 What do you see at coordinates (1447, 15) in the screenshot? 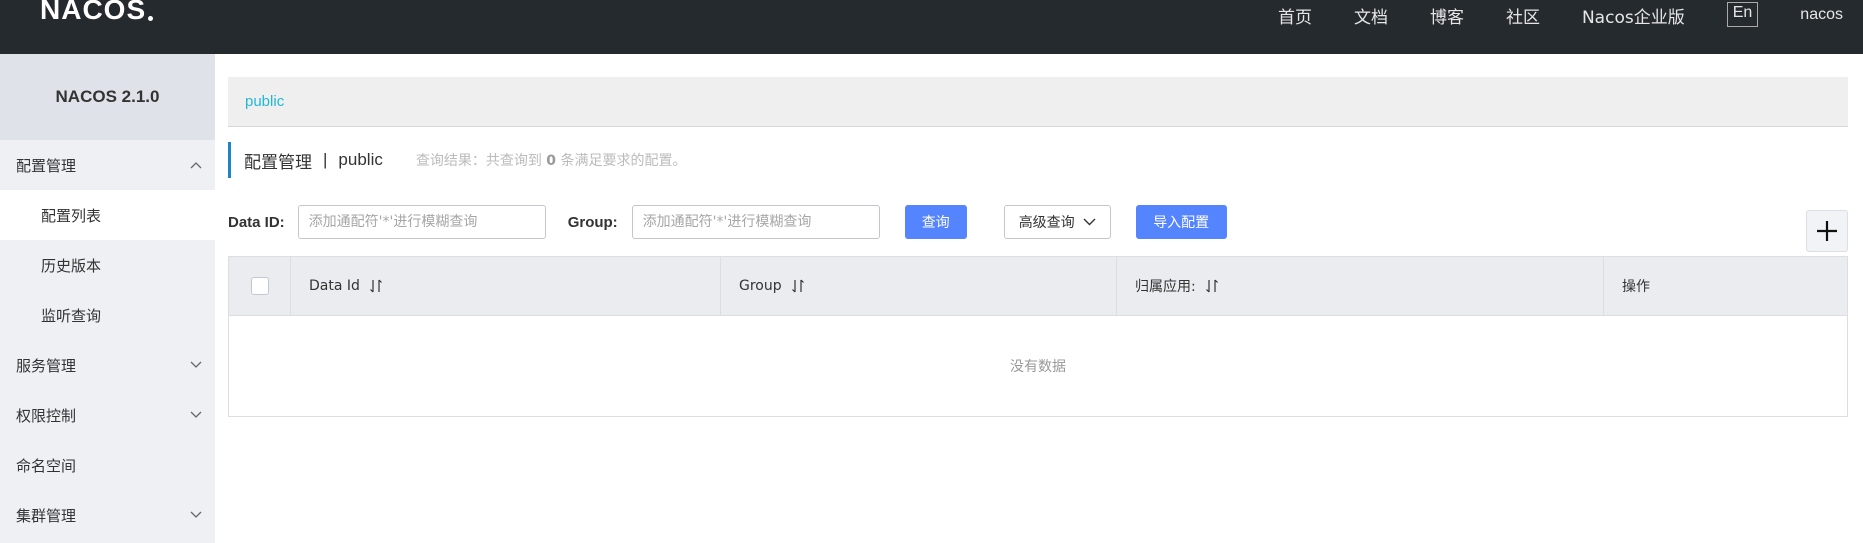
I see `nav-blog: 博客` at bounding box center [1447, 15].